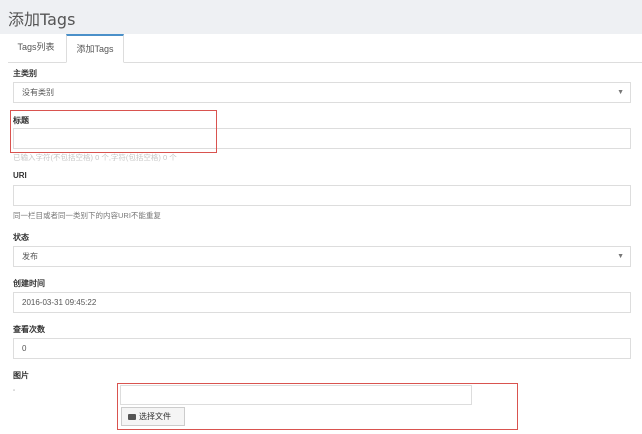  I want to click on page-title: 添加Tags, so click(42, 19).